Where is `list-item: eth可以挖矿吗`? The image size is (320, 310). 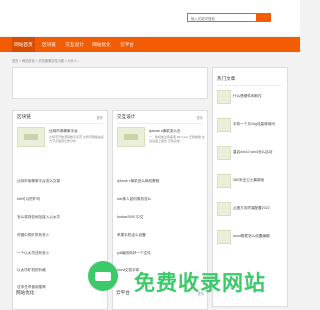
list-item: eth可以挖矿吗 is located at coordinates (28, 199).